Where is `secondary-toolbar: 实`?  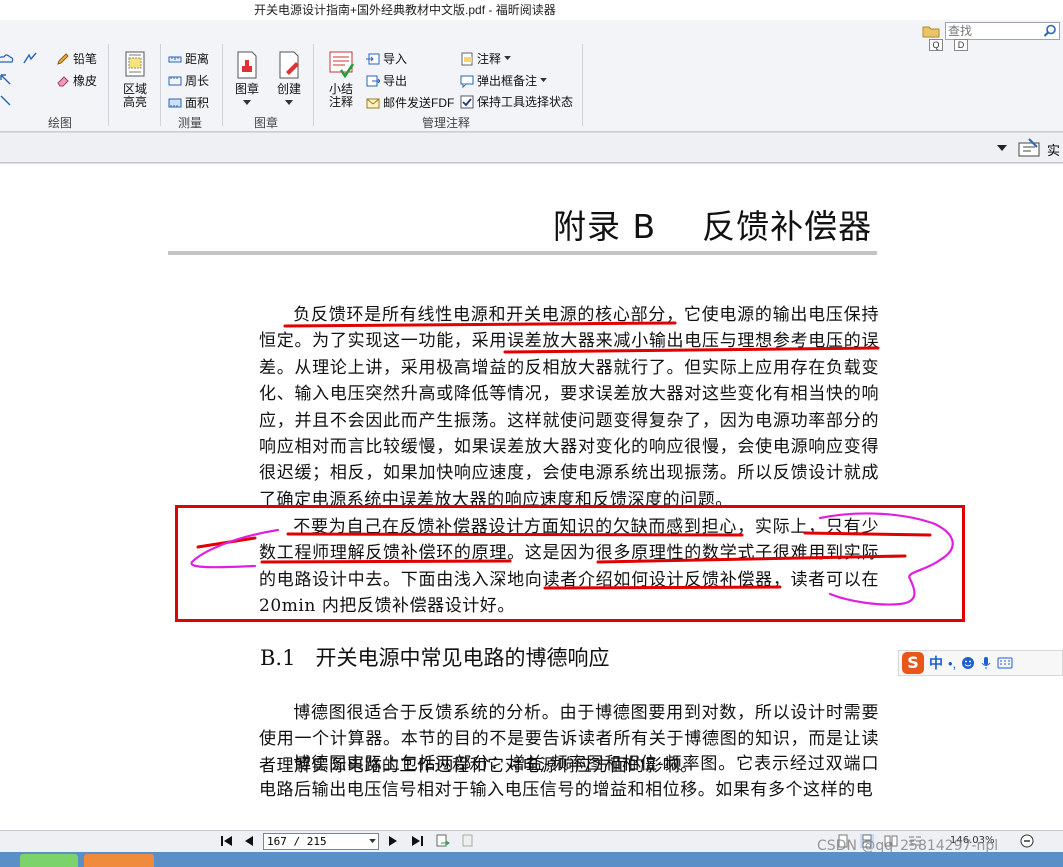 secondary-toolbar: 实 is located at coordinates (531, 148).